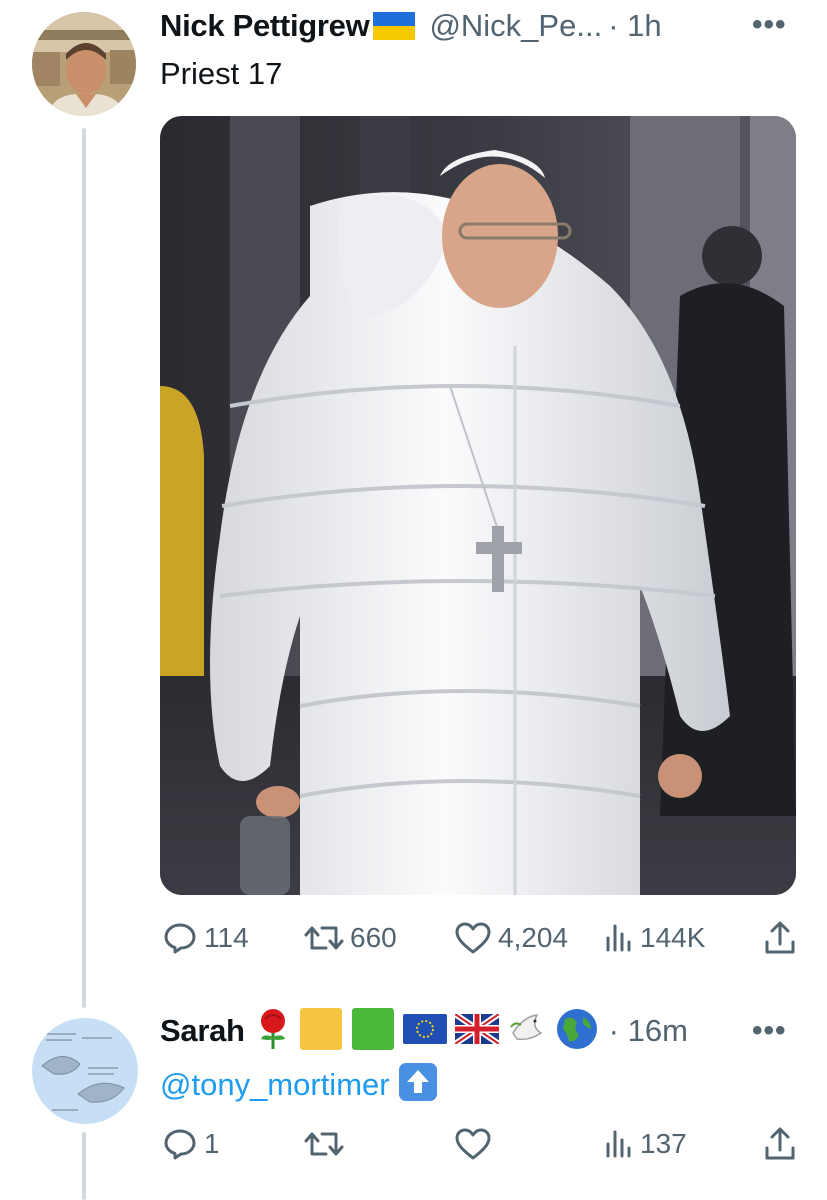 Image resolution: width=827 pixels, height=1200 pixels. What do you see at coordinates (373, 1031) in the screenshot?
I see `green-square-icon` at bounding box center [373, 1031].